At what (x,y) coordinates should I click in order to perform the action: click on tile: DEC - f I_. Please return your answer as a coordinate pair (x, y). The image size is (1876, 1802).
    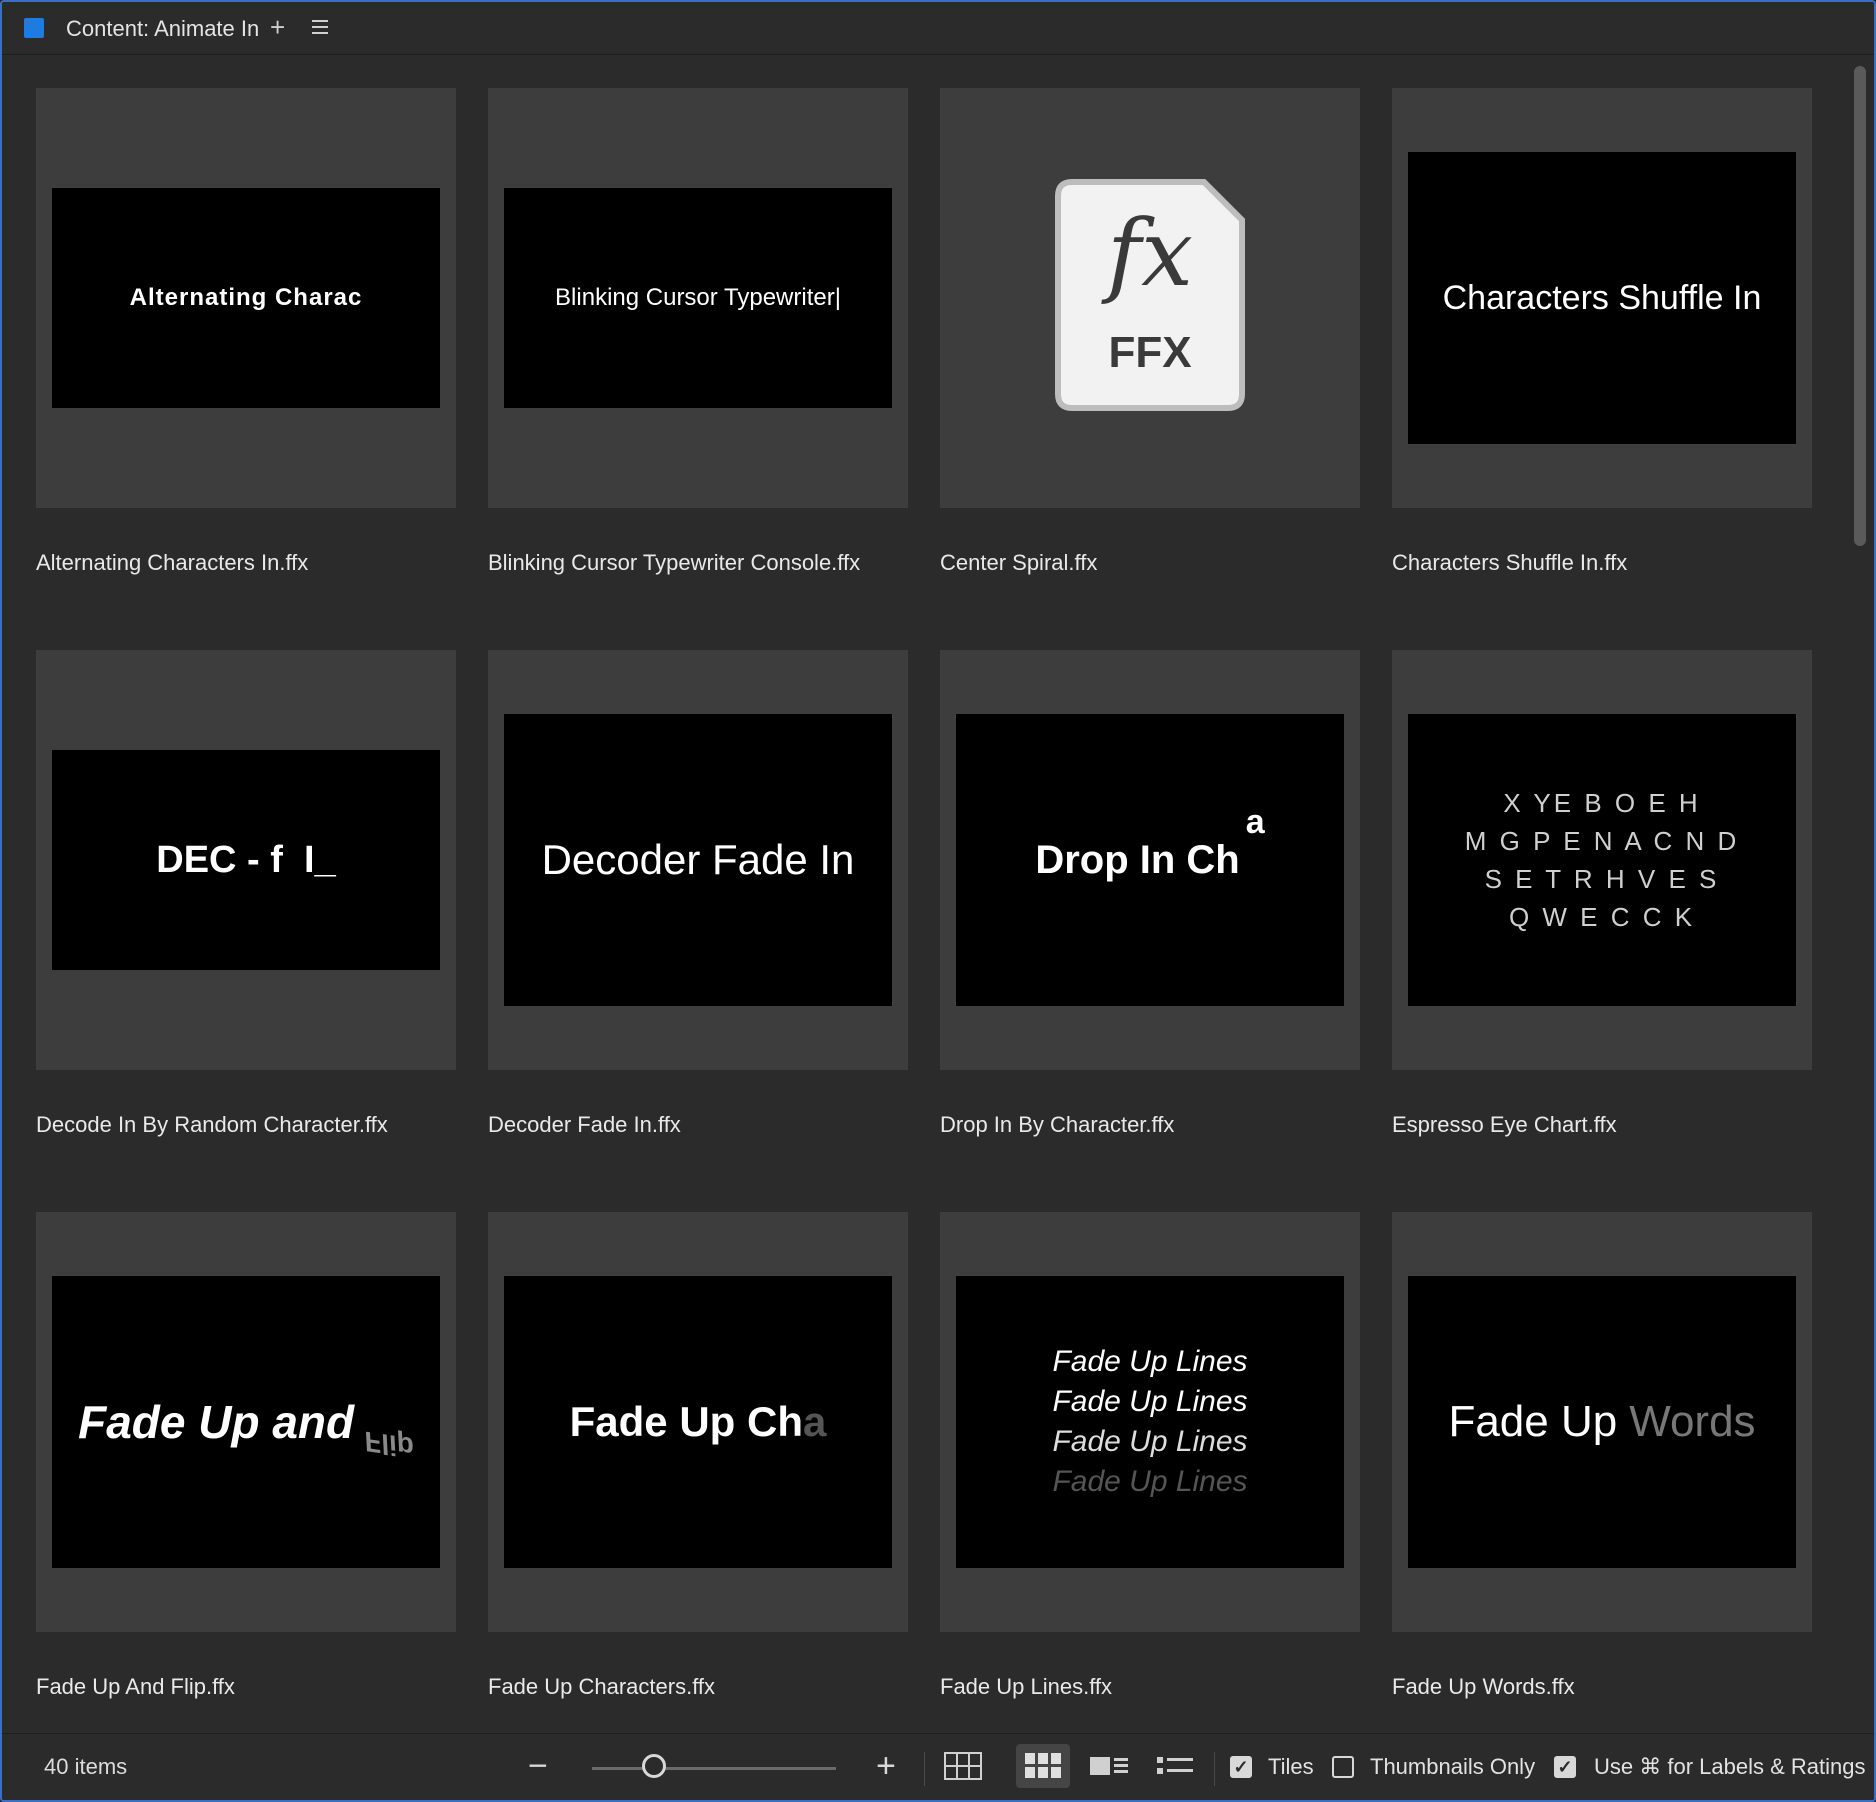
    Looking at the image, I should click on (246, 860).